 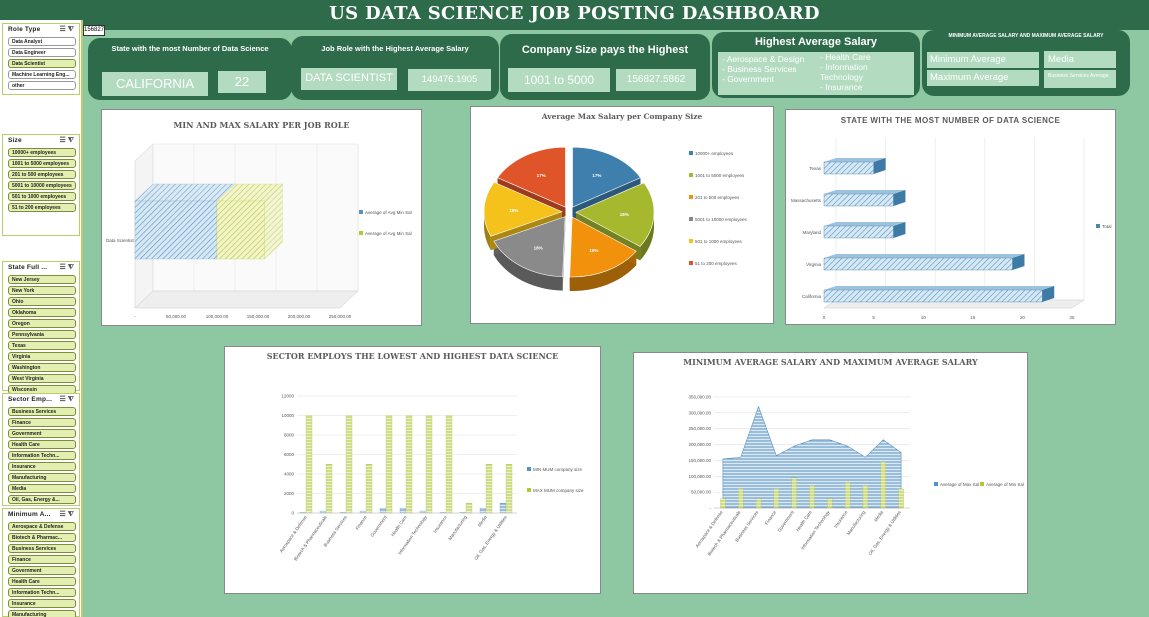 What do you see at coordinates (42, 367) in the screenshot?
I see `slicer-item: Washington` at bounding box center [42, 367].